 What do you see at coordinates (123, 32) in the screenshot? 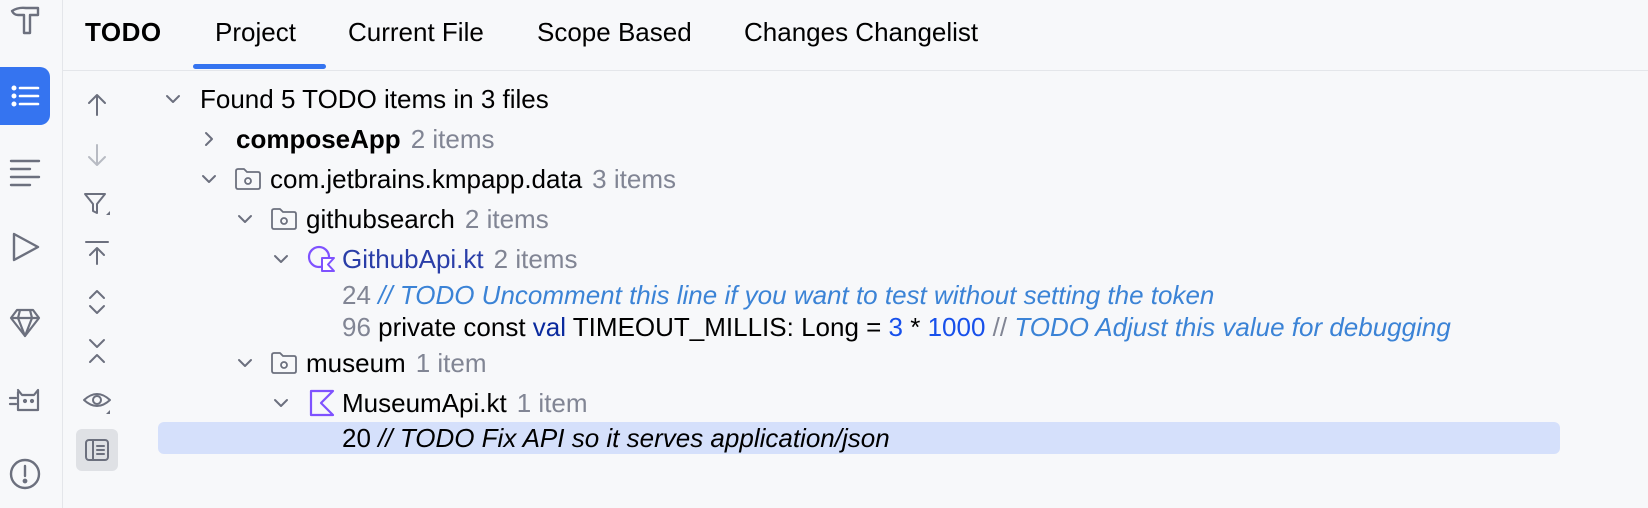
I see `tool-window-title: TODO` at bounding box center [123, 32].